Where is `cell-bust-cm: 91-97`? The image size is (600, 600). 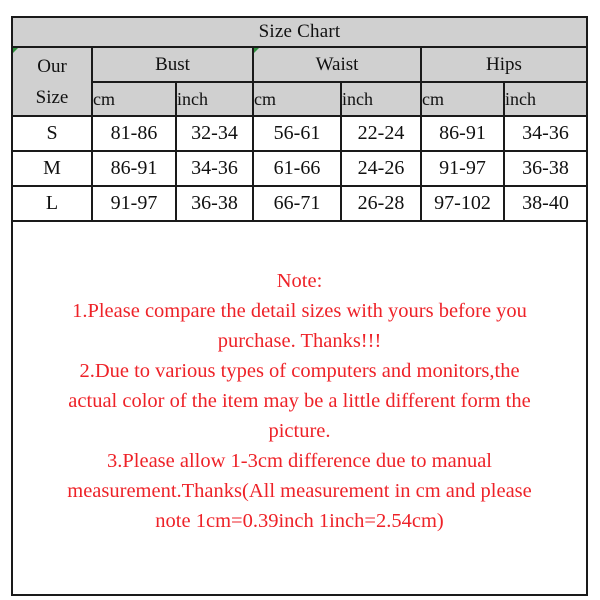 cell-bust-cm: 91-97 is located at coordinates (134, 203).